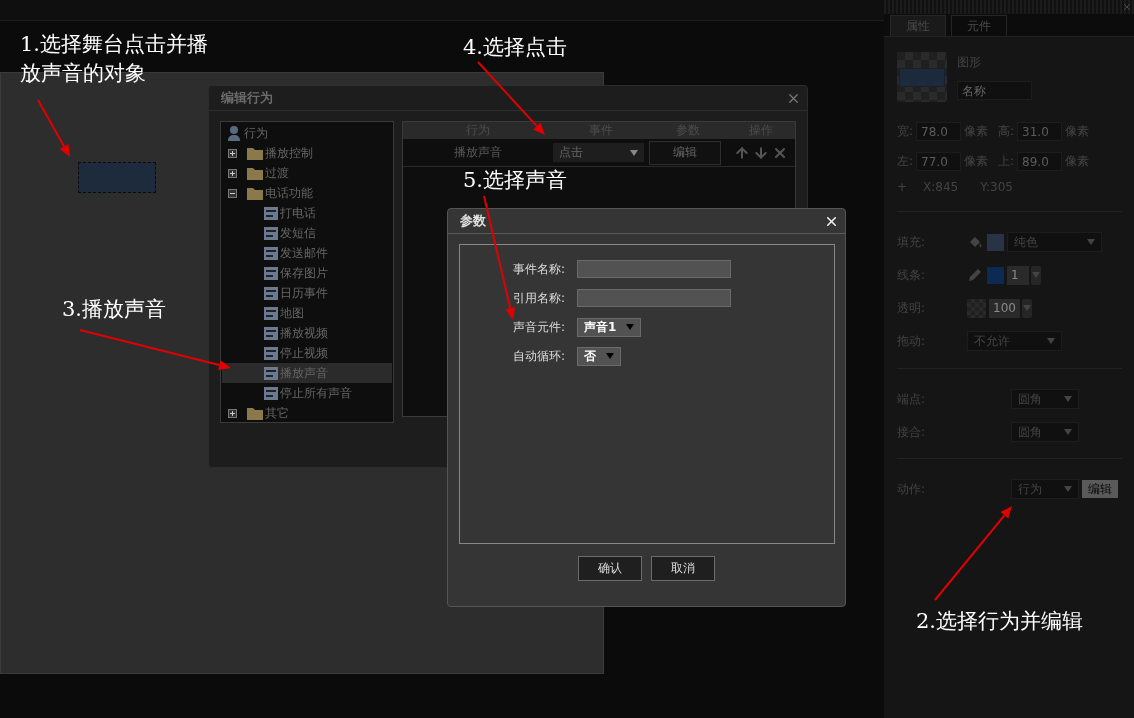  Describe the element at coordinates (610, 568) in the screenshot. I see `dialog-button: 确认` at that location.